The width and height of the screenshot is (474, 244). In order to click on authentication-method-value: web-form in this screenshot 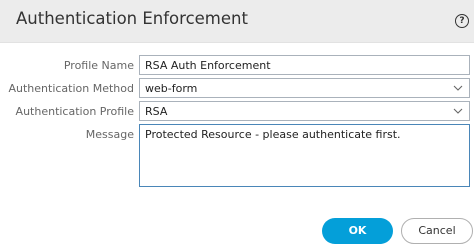, I will do `click(171, 88)`.